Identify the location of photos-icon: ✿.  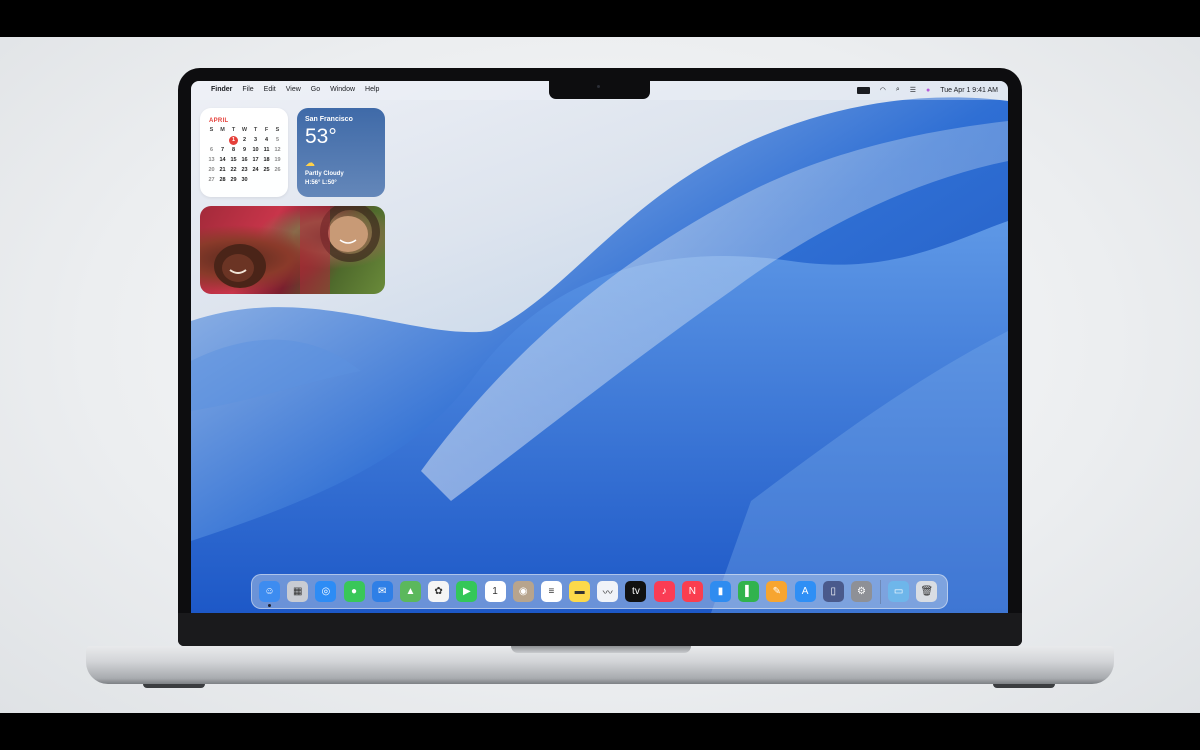
(439, 591).